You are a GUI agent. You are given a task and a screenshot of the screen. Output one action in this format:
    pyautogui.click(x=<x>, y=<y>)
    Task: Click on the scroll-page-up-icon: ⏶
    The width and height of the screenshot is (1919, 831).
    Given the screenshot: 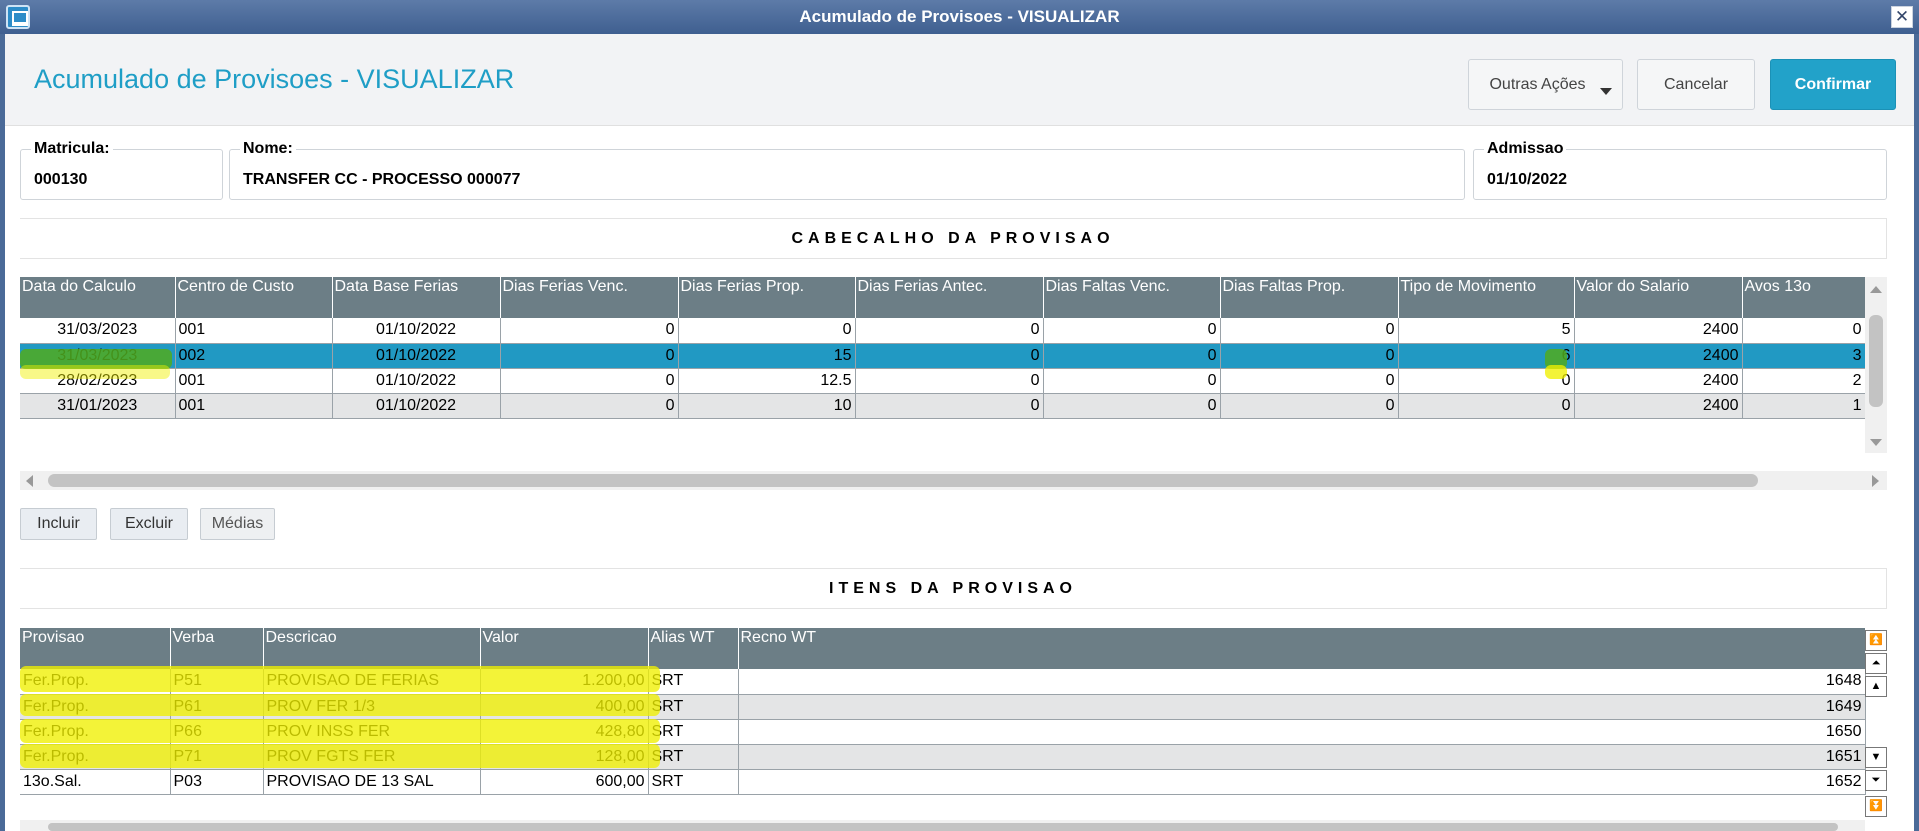 What is the action you would take?
    pyautogui.click(x=1876, y=663)
    